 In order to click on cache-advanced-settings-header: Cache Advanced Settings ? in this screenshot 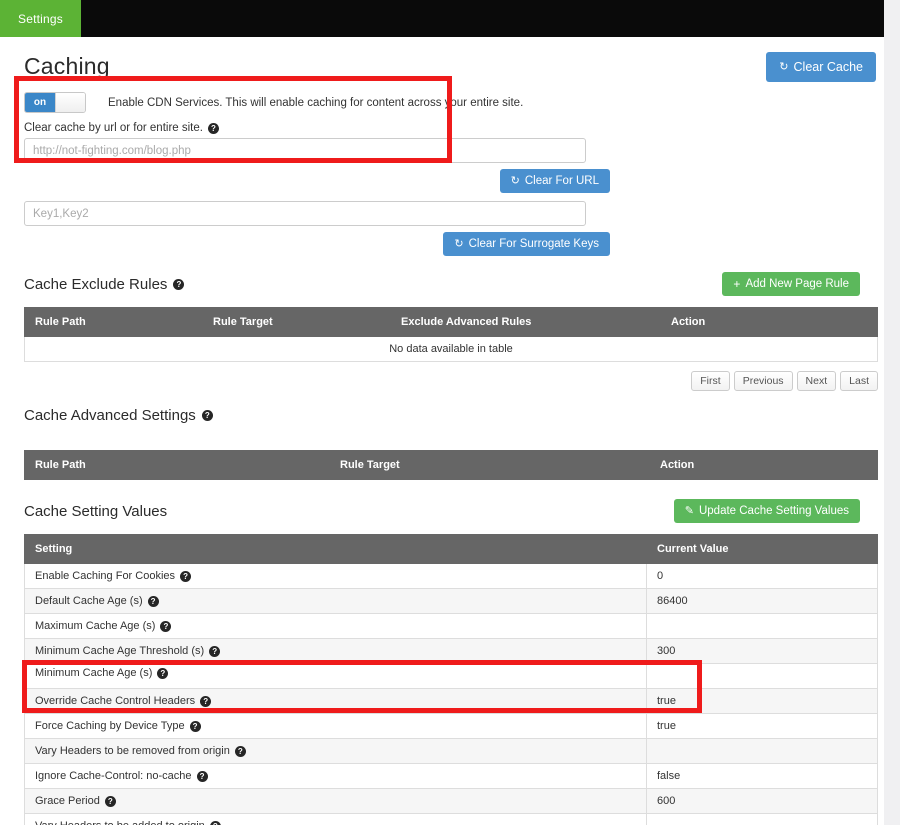, I will do `click(442, 415)`.